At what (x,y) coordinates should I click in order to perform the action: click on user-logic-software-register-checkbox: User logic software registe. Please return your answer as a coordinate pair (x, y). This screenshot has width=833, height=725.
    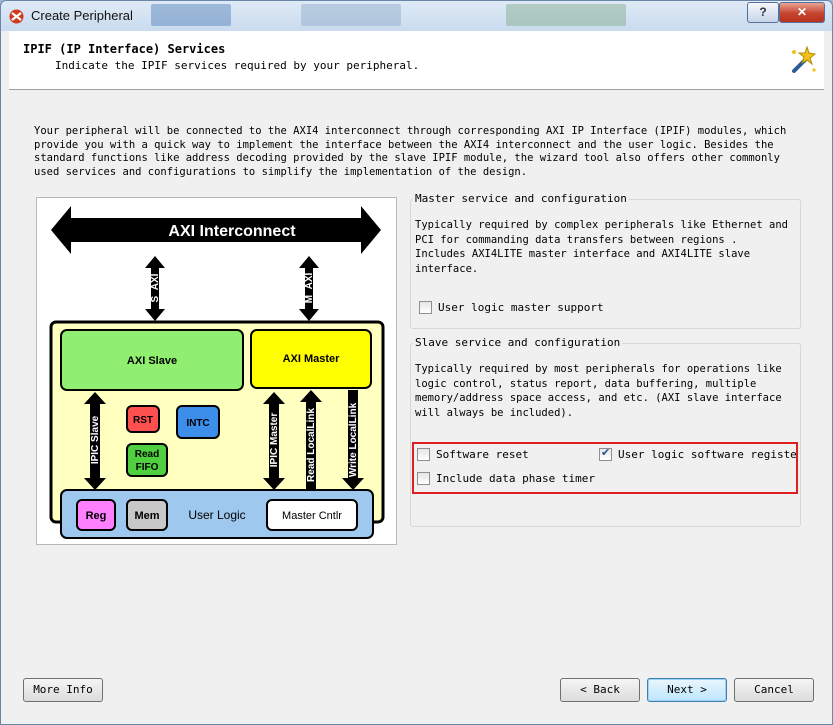
    Looking at the image, I should click on (698, 453).